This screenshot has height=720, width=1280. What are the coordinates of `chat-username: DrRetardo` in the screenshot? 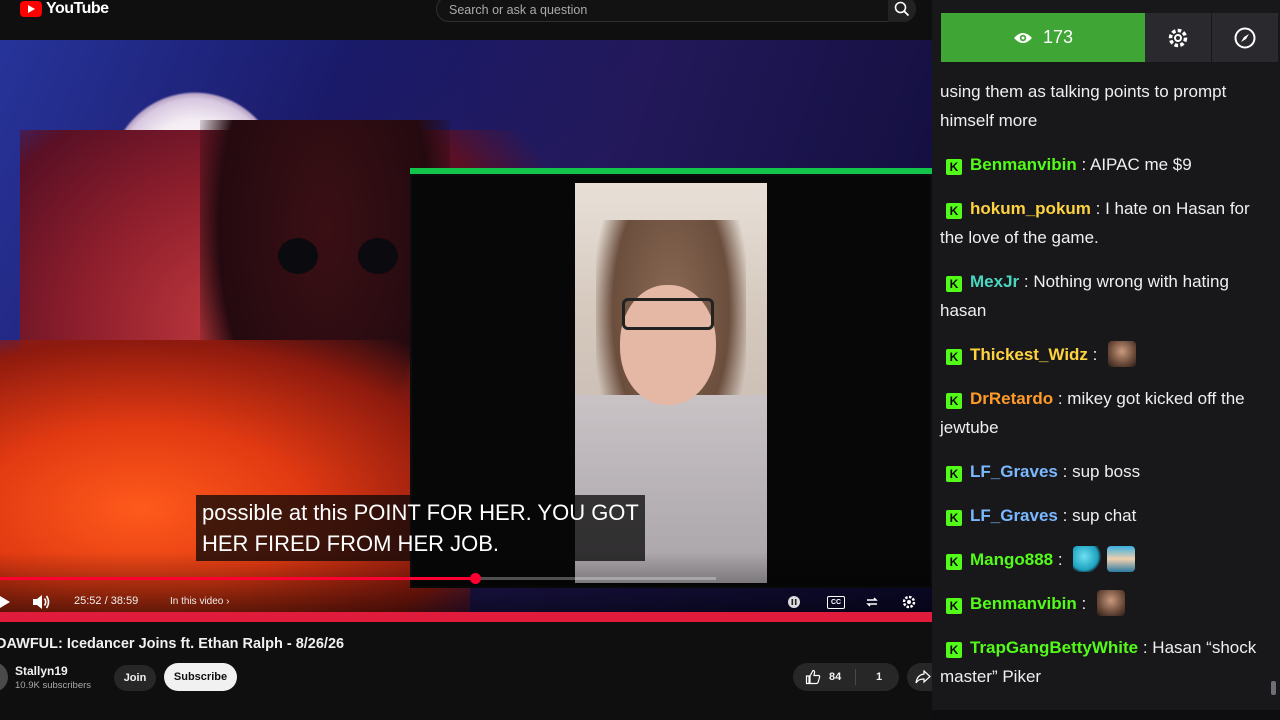 It's located at (1011, 398).